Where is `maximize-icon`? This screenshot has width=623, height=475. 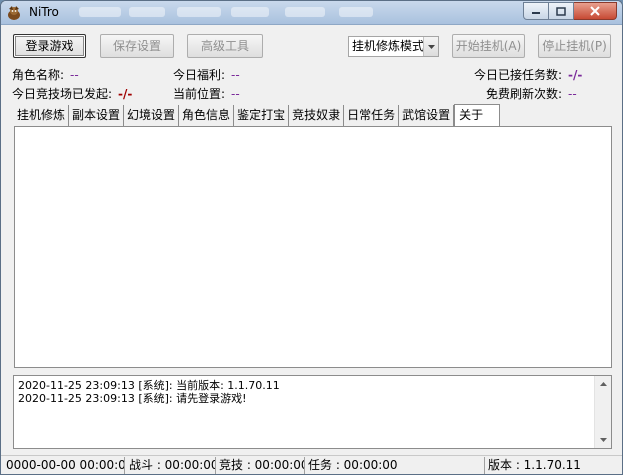 maximize-icon is located at coordinates (561, 11).